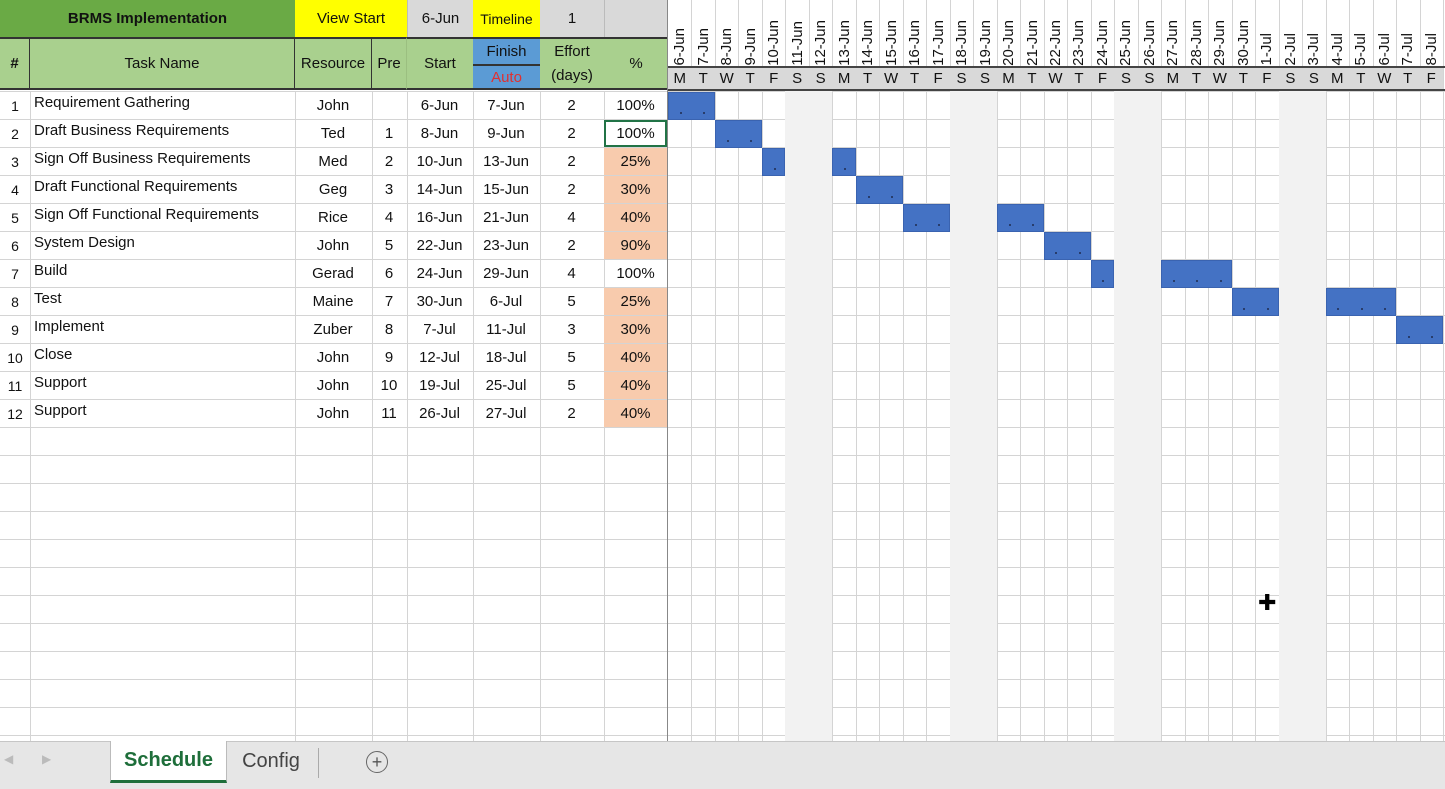 This screenshot has width=1445, height=789. Describe the element at coordinates (439, 189) in the screenshot. I see `cell-start: 14-Jun` at that location.